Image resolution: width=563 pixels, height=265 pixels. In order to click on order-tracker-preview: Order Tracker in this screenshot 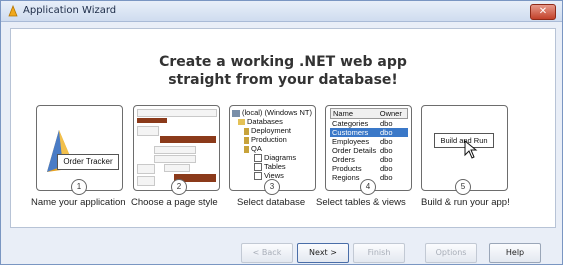, I will do `click(88, 162)`.